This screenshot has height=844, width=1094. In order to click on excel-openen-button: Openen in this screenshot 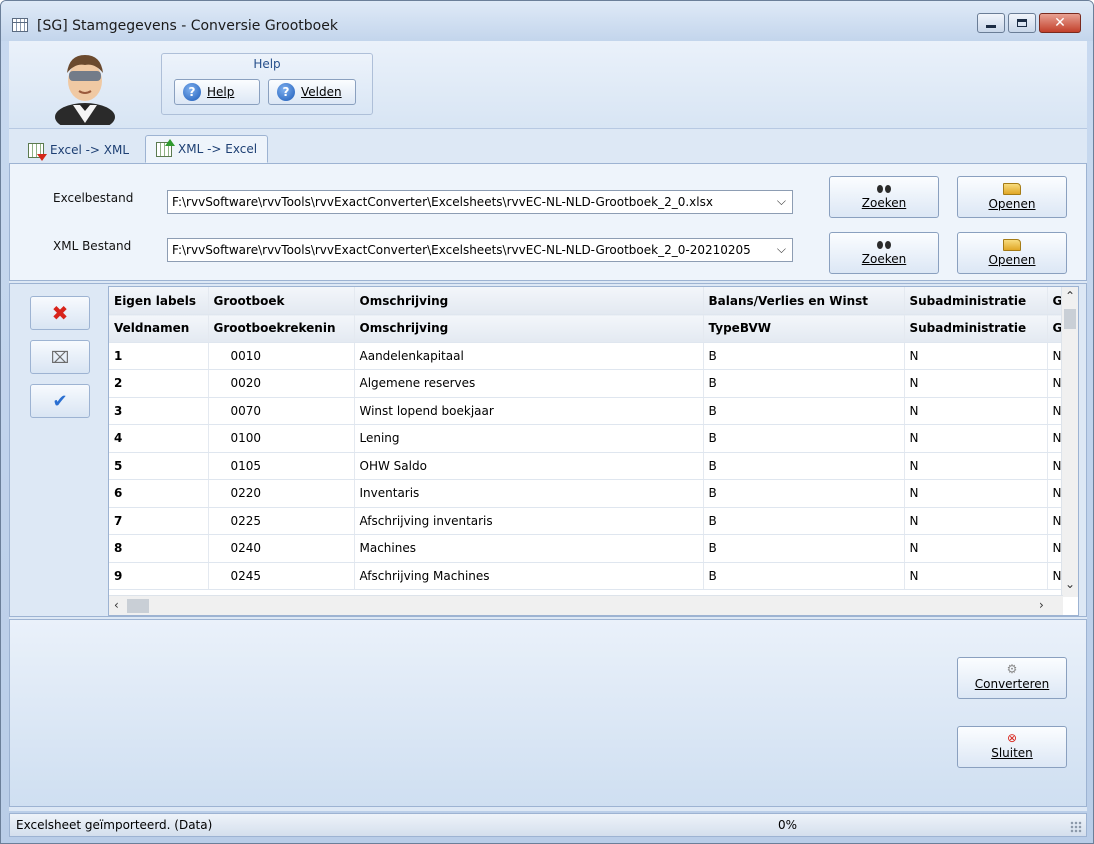, I will do `click(1012, 197)`.